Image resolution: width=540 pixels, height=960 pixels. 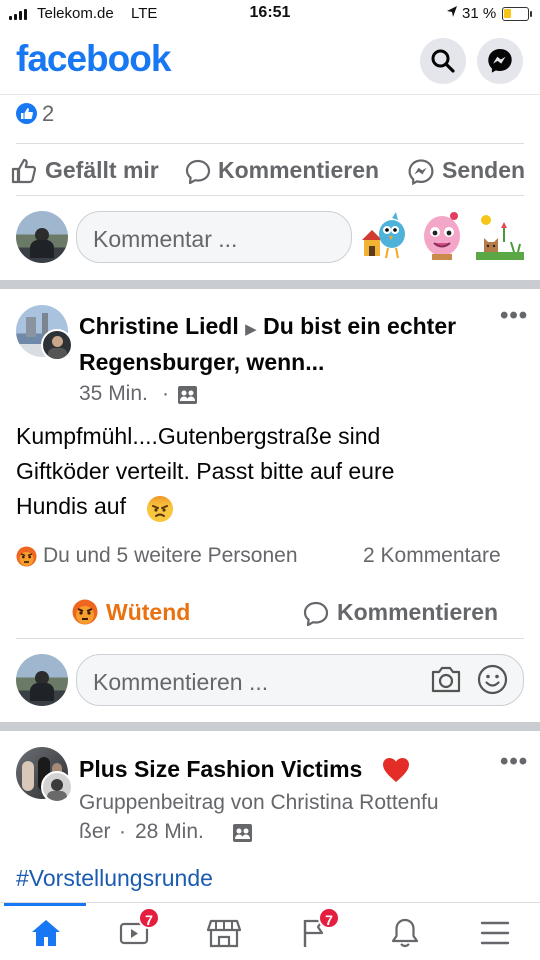 I want to click on cat-sticker, so click(x=500, y=236).